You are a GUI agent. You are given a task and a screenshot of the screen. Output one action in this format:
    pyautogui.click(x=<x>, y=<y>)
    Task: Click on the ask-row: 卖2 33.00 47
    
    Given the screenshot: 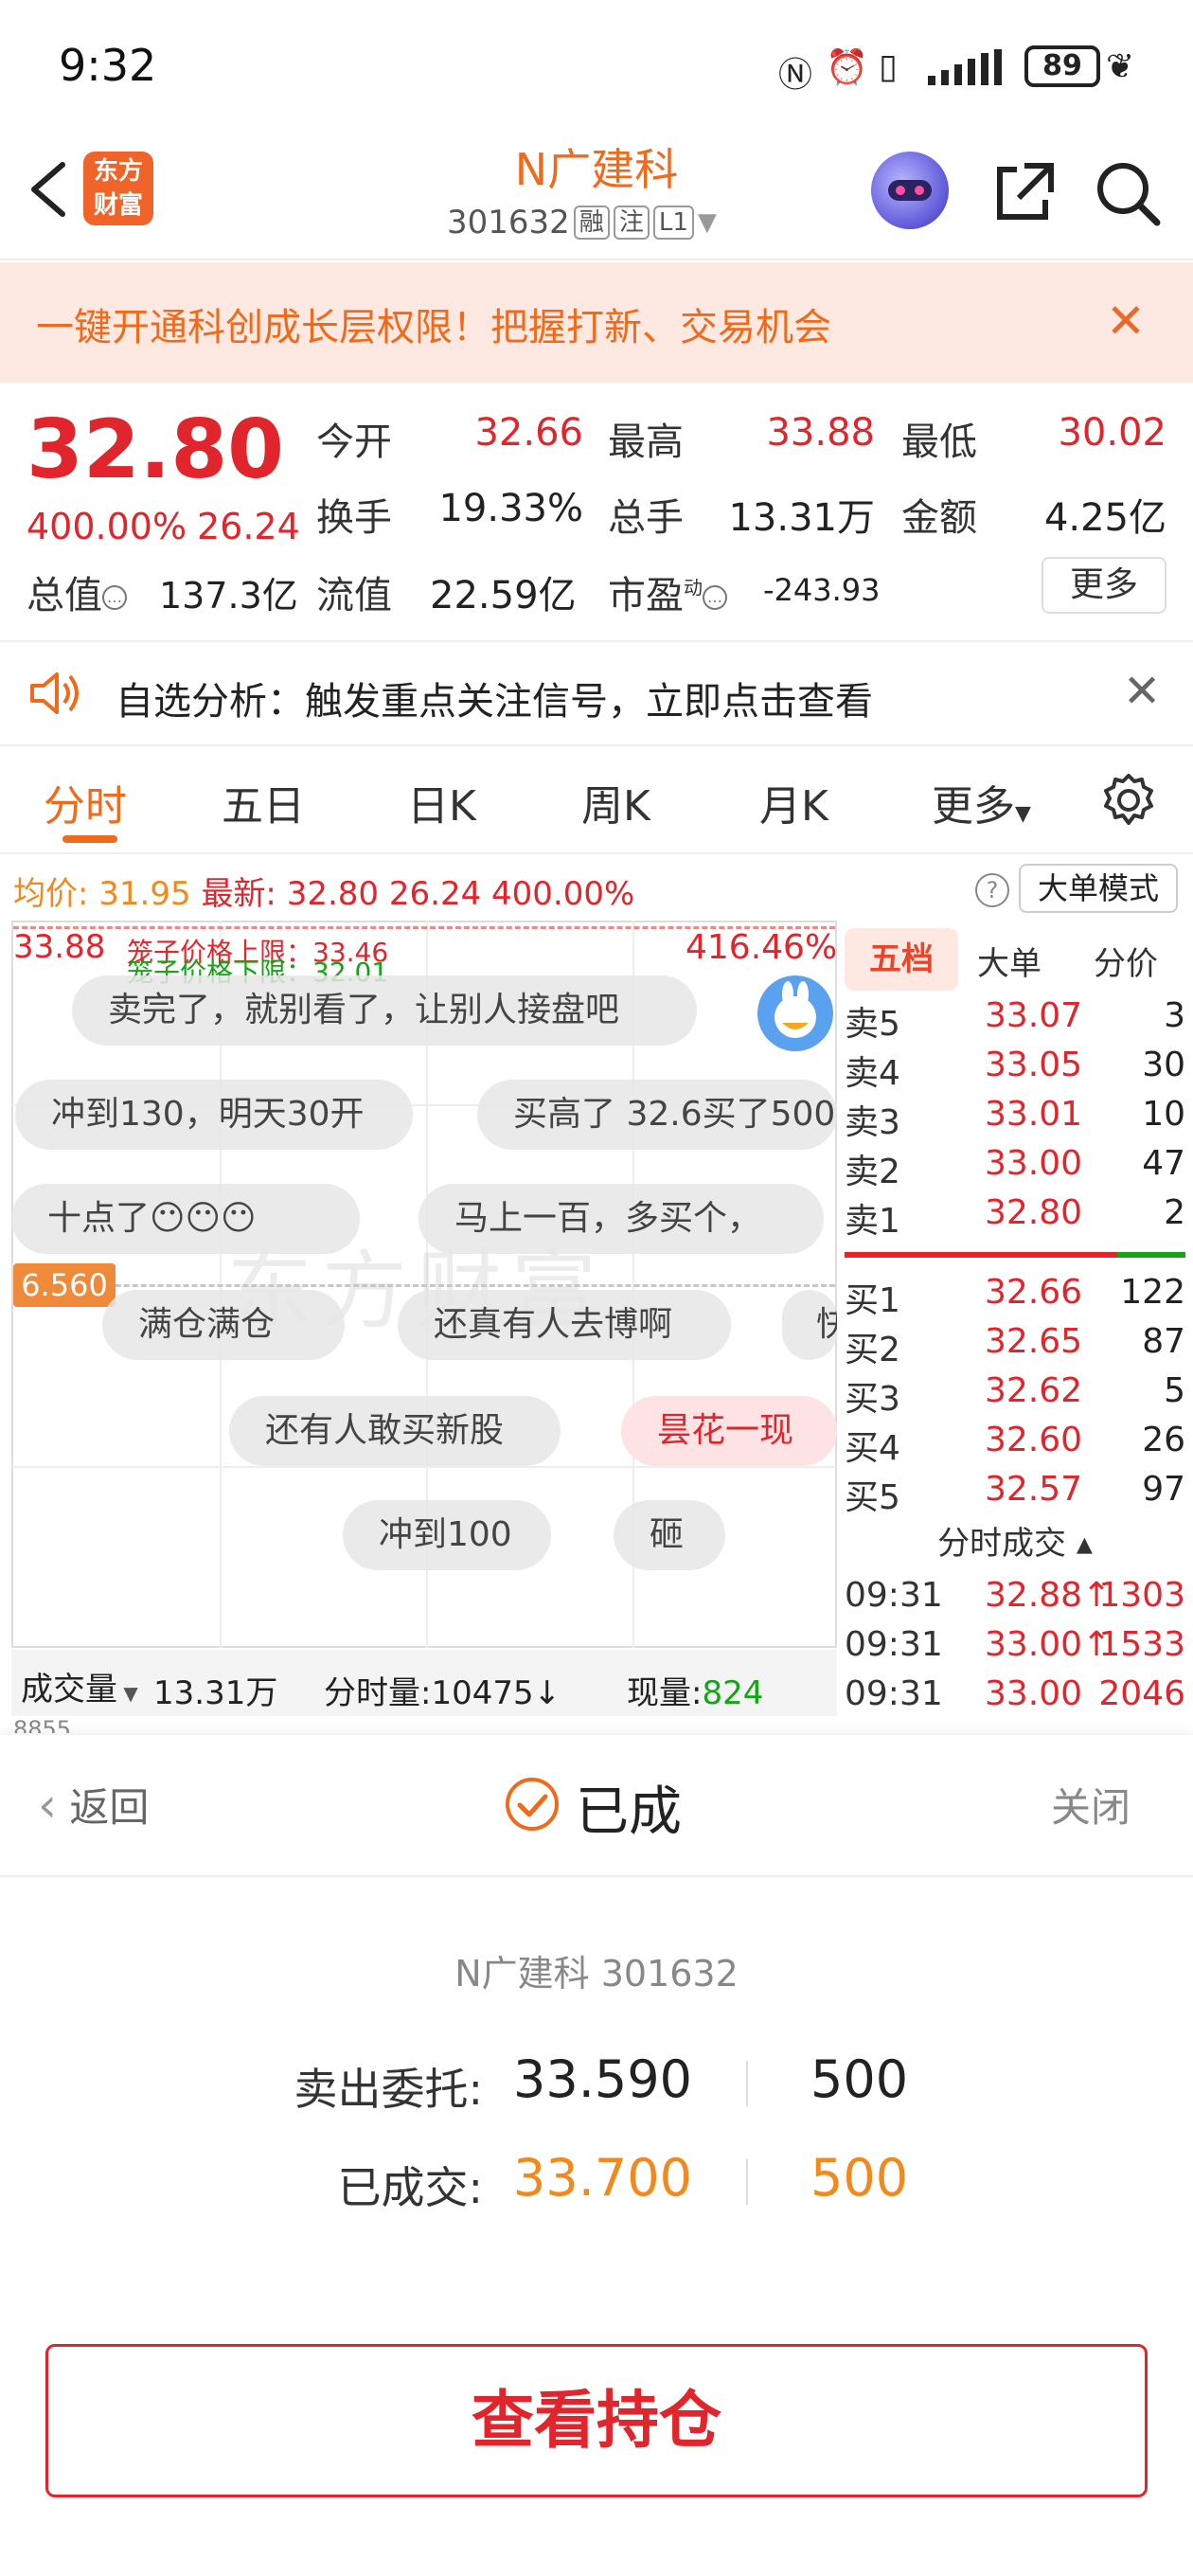 What is the action you would take?
    pyautogui.click(x=1015, y=1168)
    